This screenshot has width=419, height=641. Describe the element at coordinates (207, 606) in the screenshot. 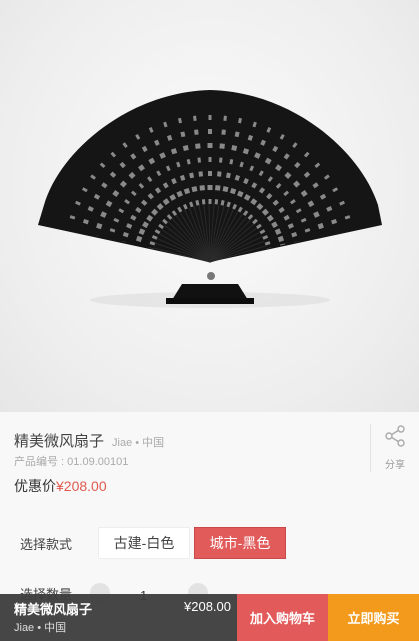

I see `bottom-bar-price: ¥208.00` at that location.